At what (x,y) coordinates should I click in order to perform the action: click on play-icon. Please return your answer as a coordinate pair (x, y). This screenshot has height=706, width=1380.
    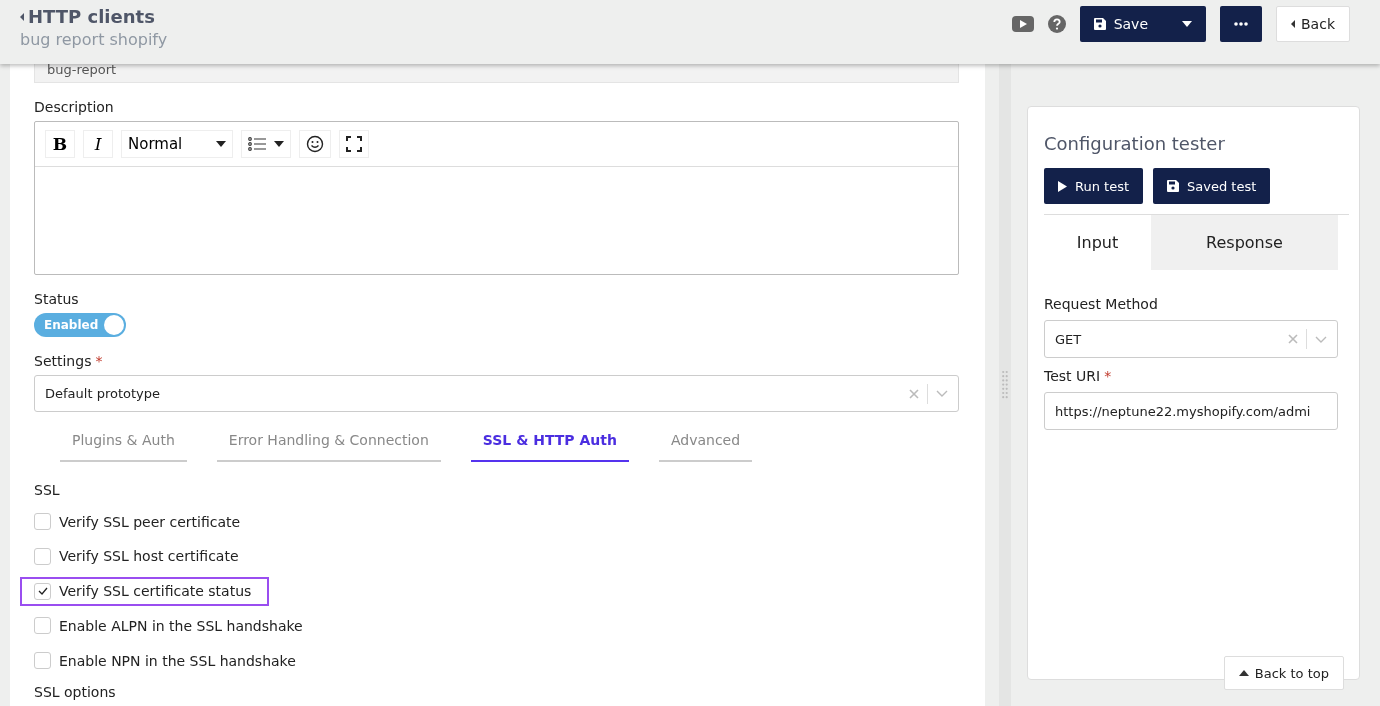
    Looking at the image, I should click on (1062, 186).